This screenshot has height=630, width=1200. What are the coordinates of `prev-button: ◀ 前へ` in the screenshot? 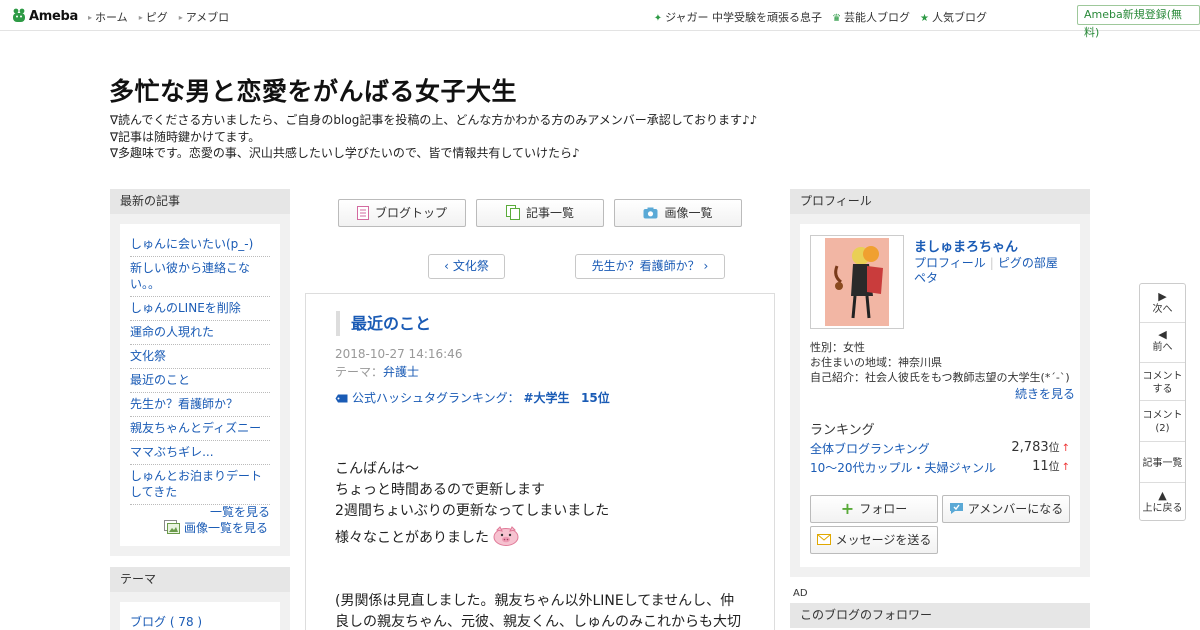 It's located at (1162, 341).